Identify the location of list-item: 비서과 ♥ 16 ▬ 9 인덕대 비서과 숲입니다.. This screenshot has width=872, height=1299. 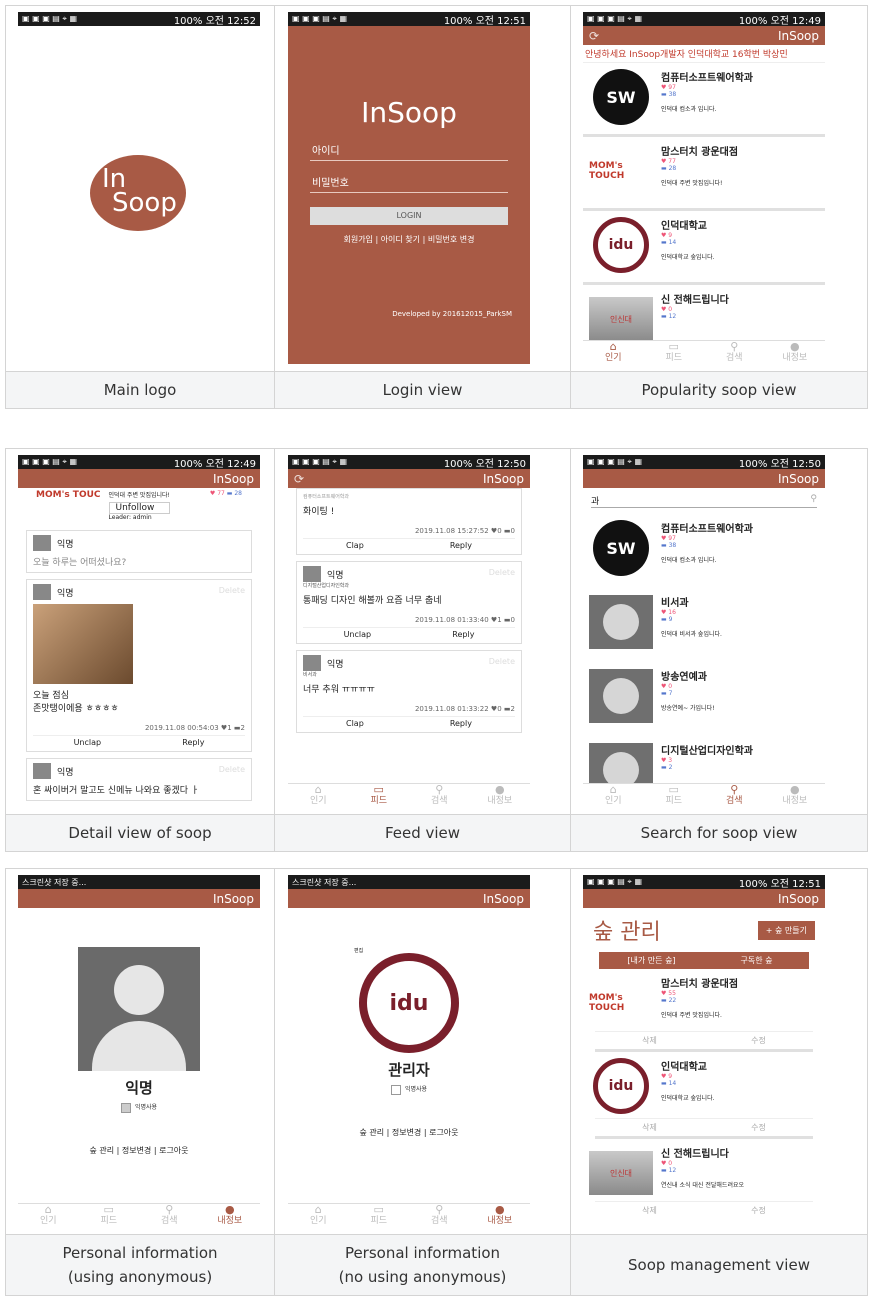
(704, 625).